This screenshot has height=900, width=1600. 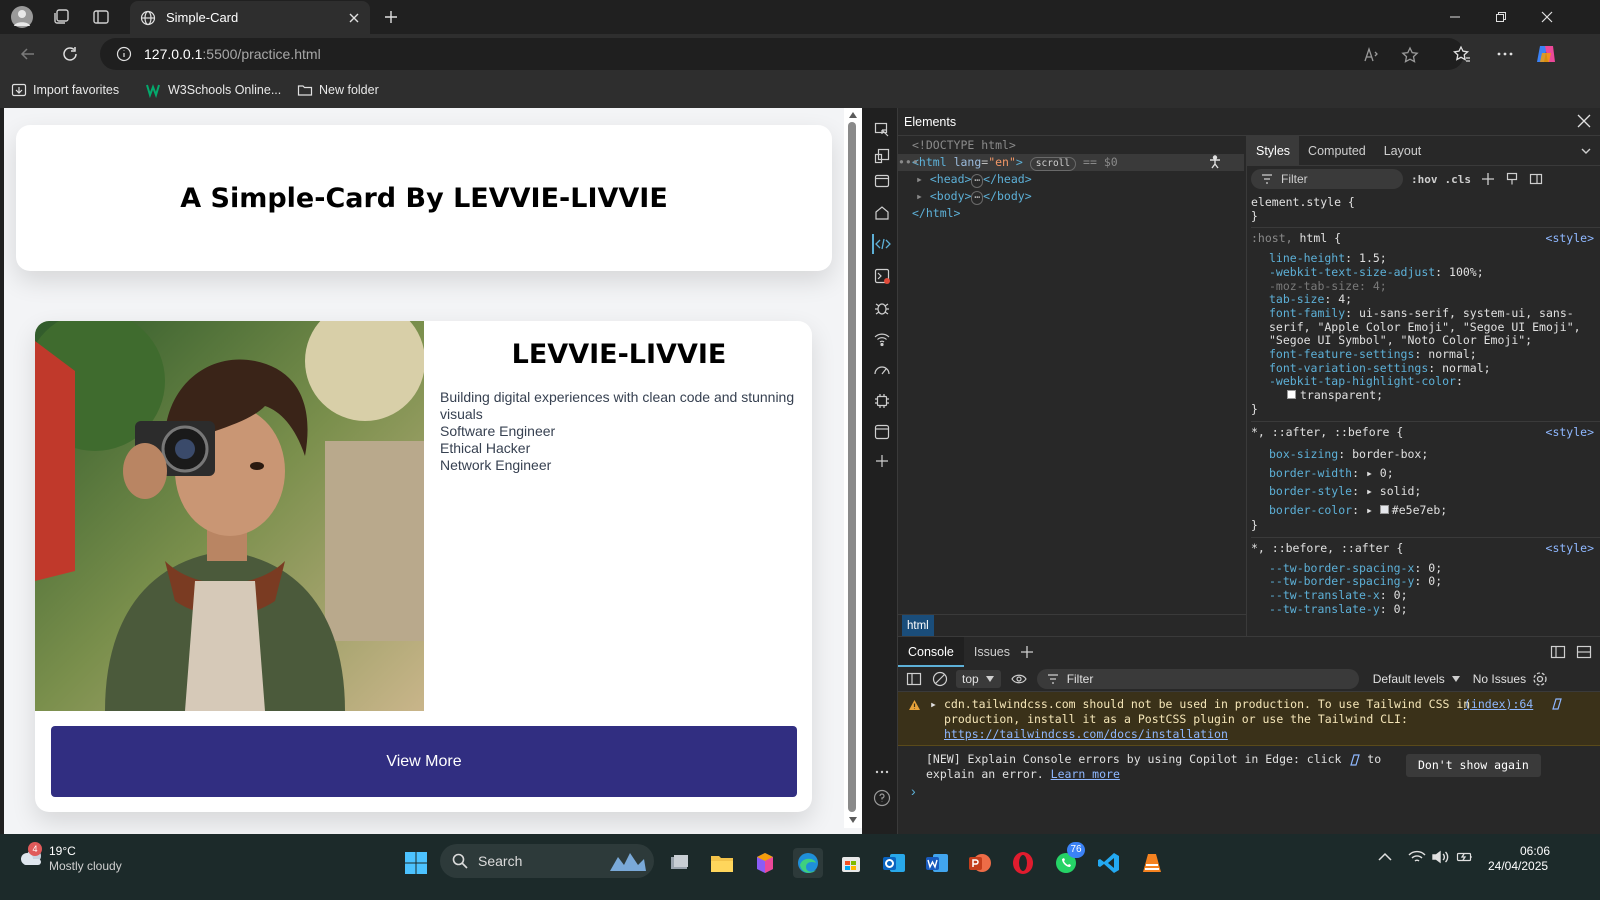 I want to click on chevron-down-icon, so click(x=1586, y=151).